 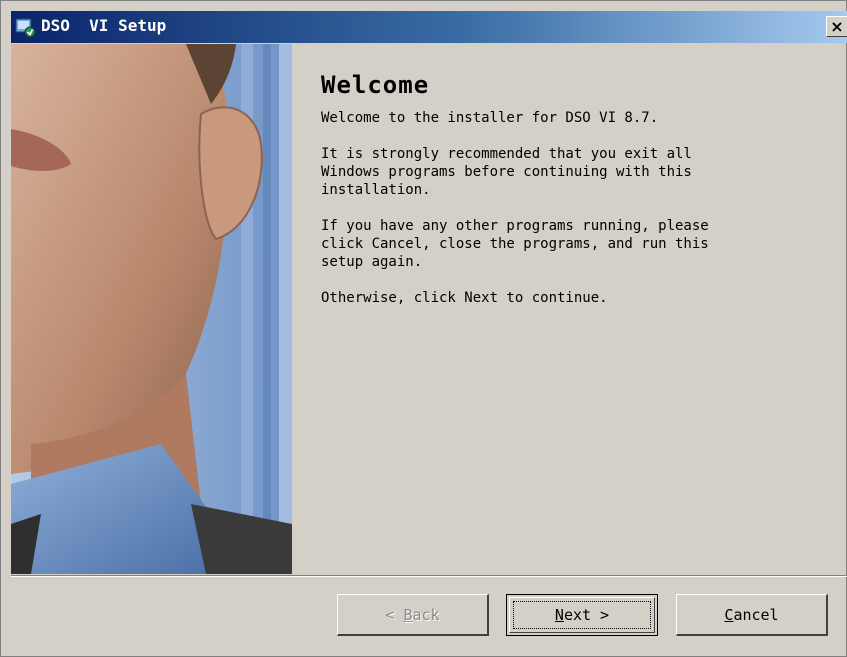 I want to click on title-bar: DSO VI Setup ×, so click(x=429, y=27).